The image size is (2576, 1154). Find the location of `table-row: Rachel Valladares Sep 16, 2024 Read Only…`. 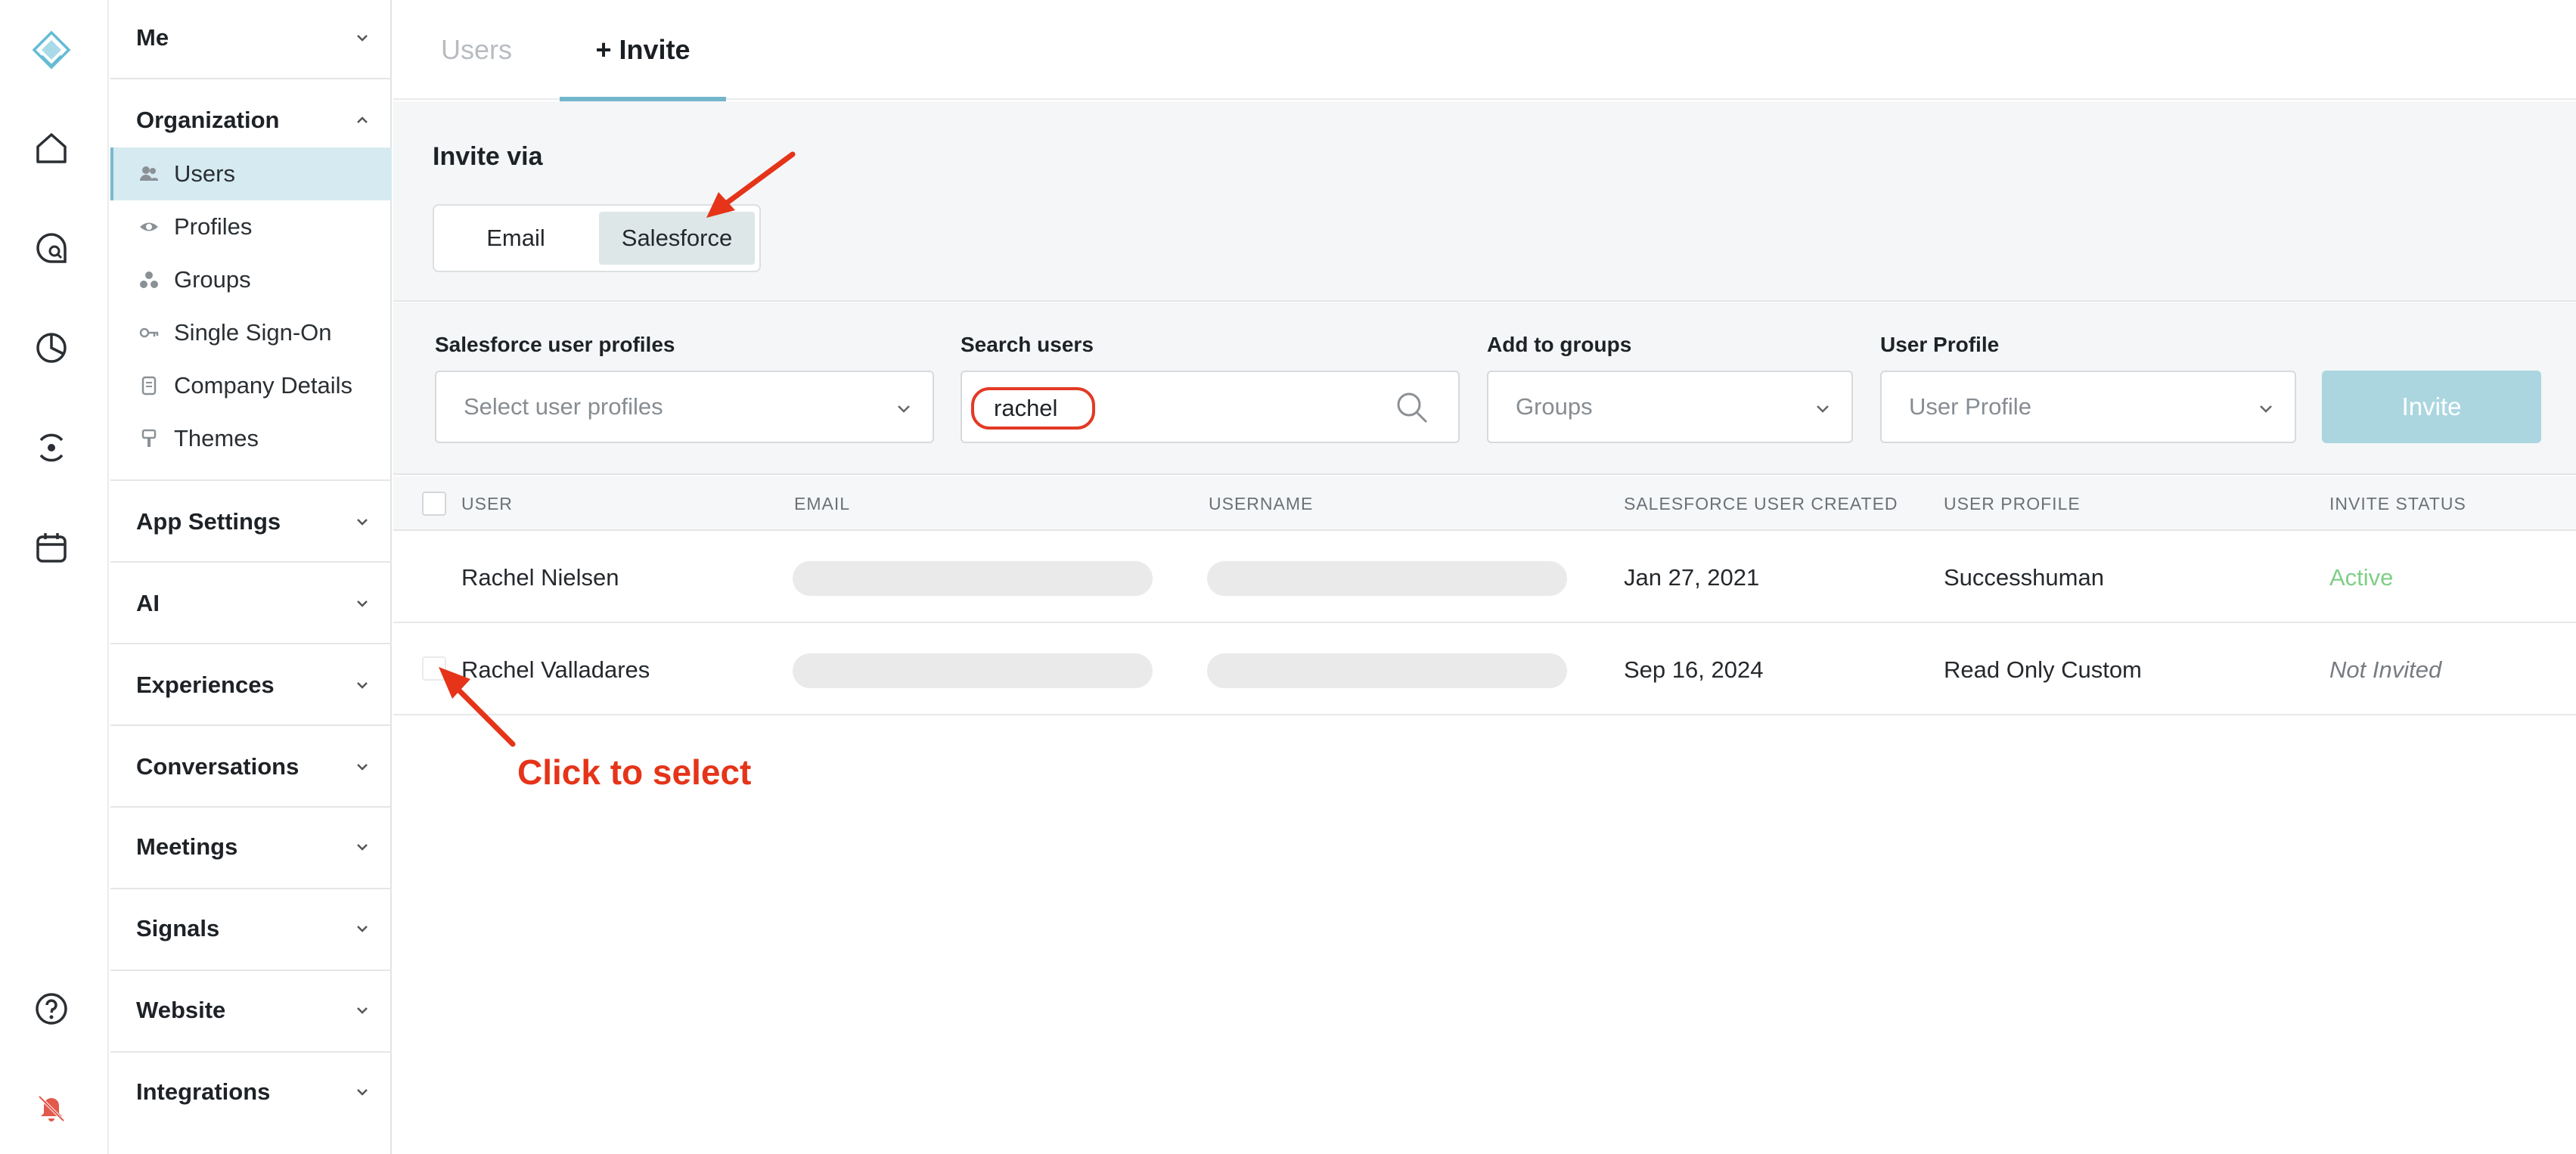

table-row: Rachel Valladares Sep 16, 2024 Read Only… is located at coordinates (1484, 670).